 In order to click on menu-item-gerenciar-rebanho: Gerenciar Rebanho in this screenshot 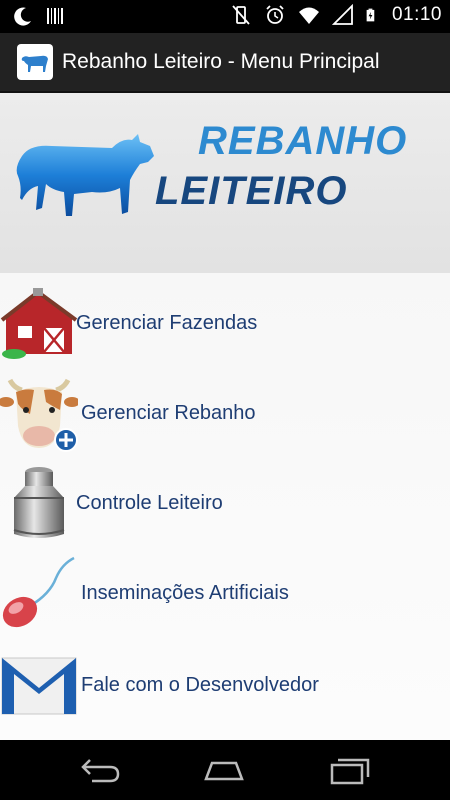, I will do `click(225, 413)`.